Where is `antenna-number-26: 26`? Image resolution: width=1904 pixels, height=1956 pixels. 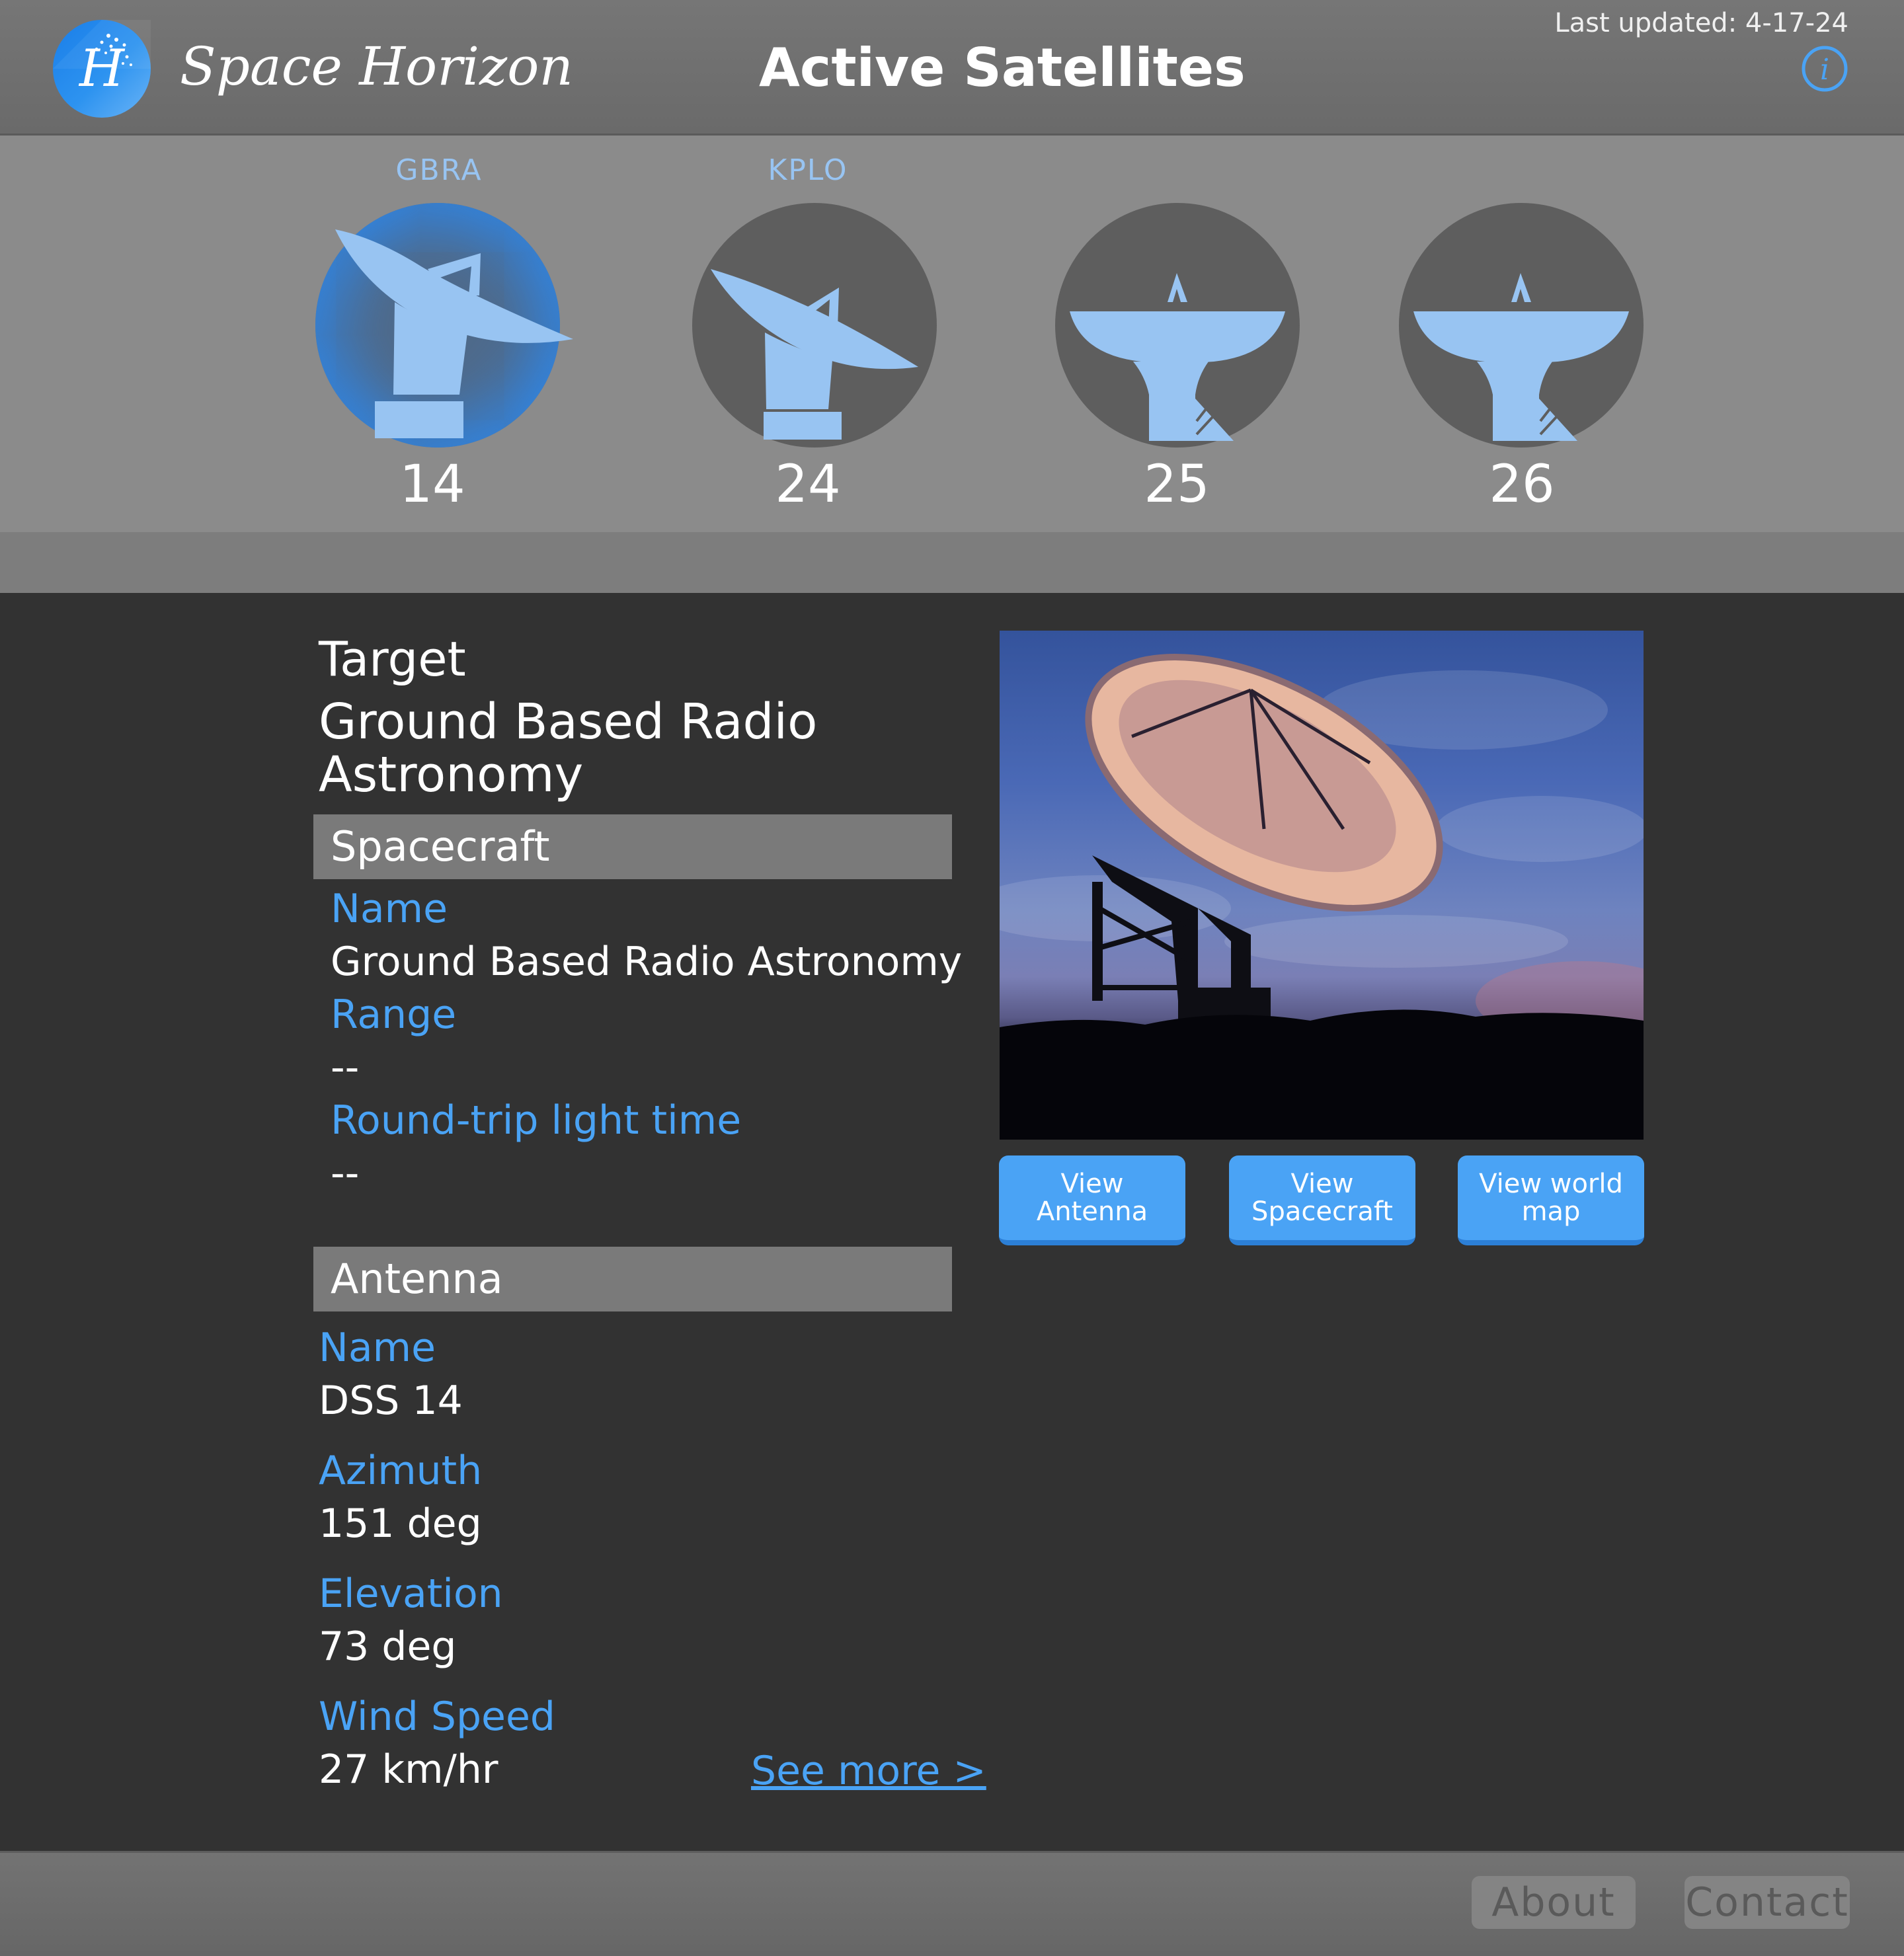
antenna-number-26: 26 is located at coordinates (1522, 484).